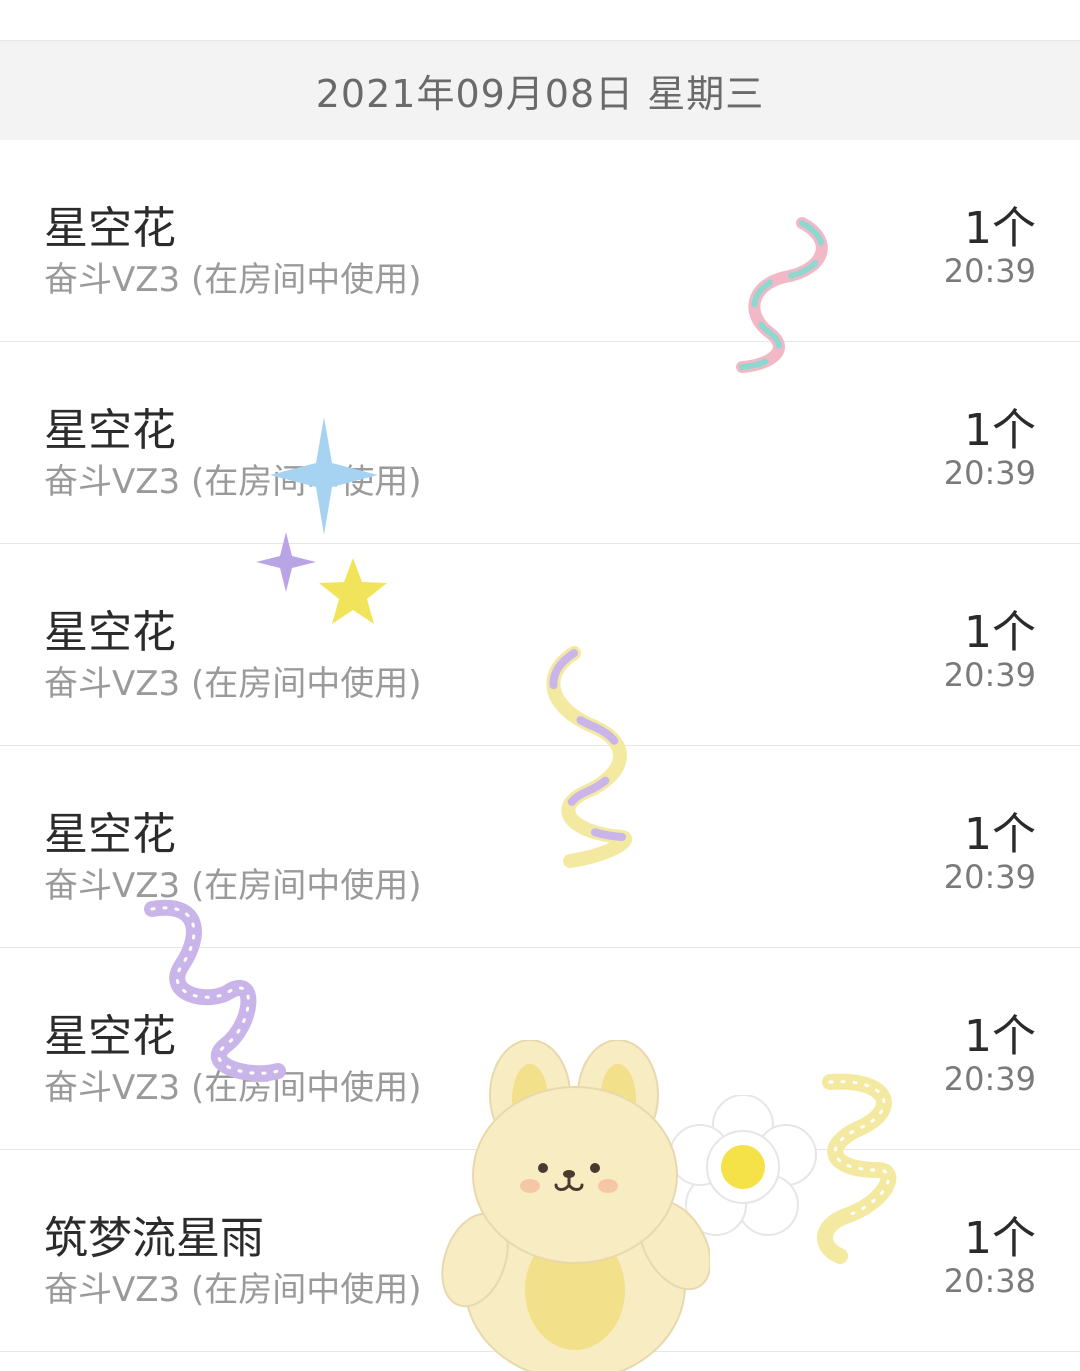 The image size is (1080, 1371). What do you see at coordinates (540, 1251) in the screenshot?
I see `list-item: 筑梦流星雨 奋斗VZ3 (在房间中使用) 1个 20:38` at bounding box center [540, 1251].